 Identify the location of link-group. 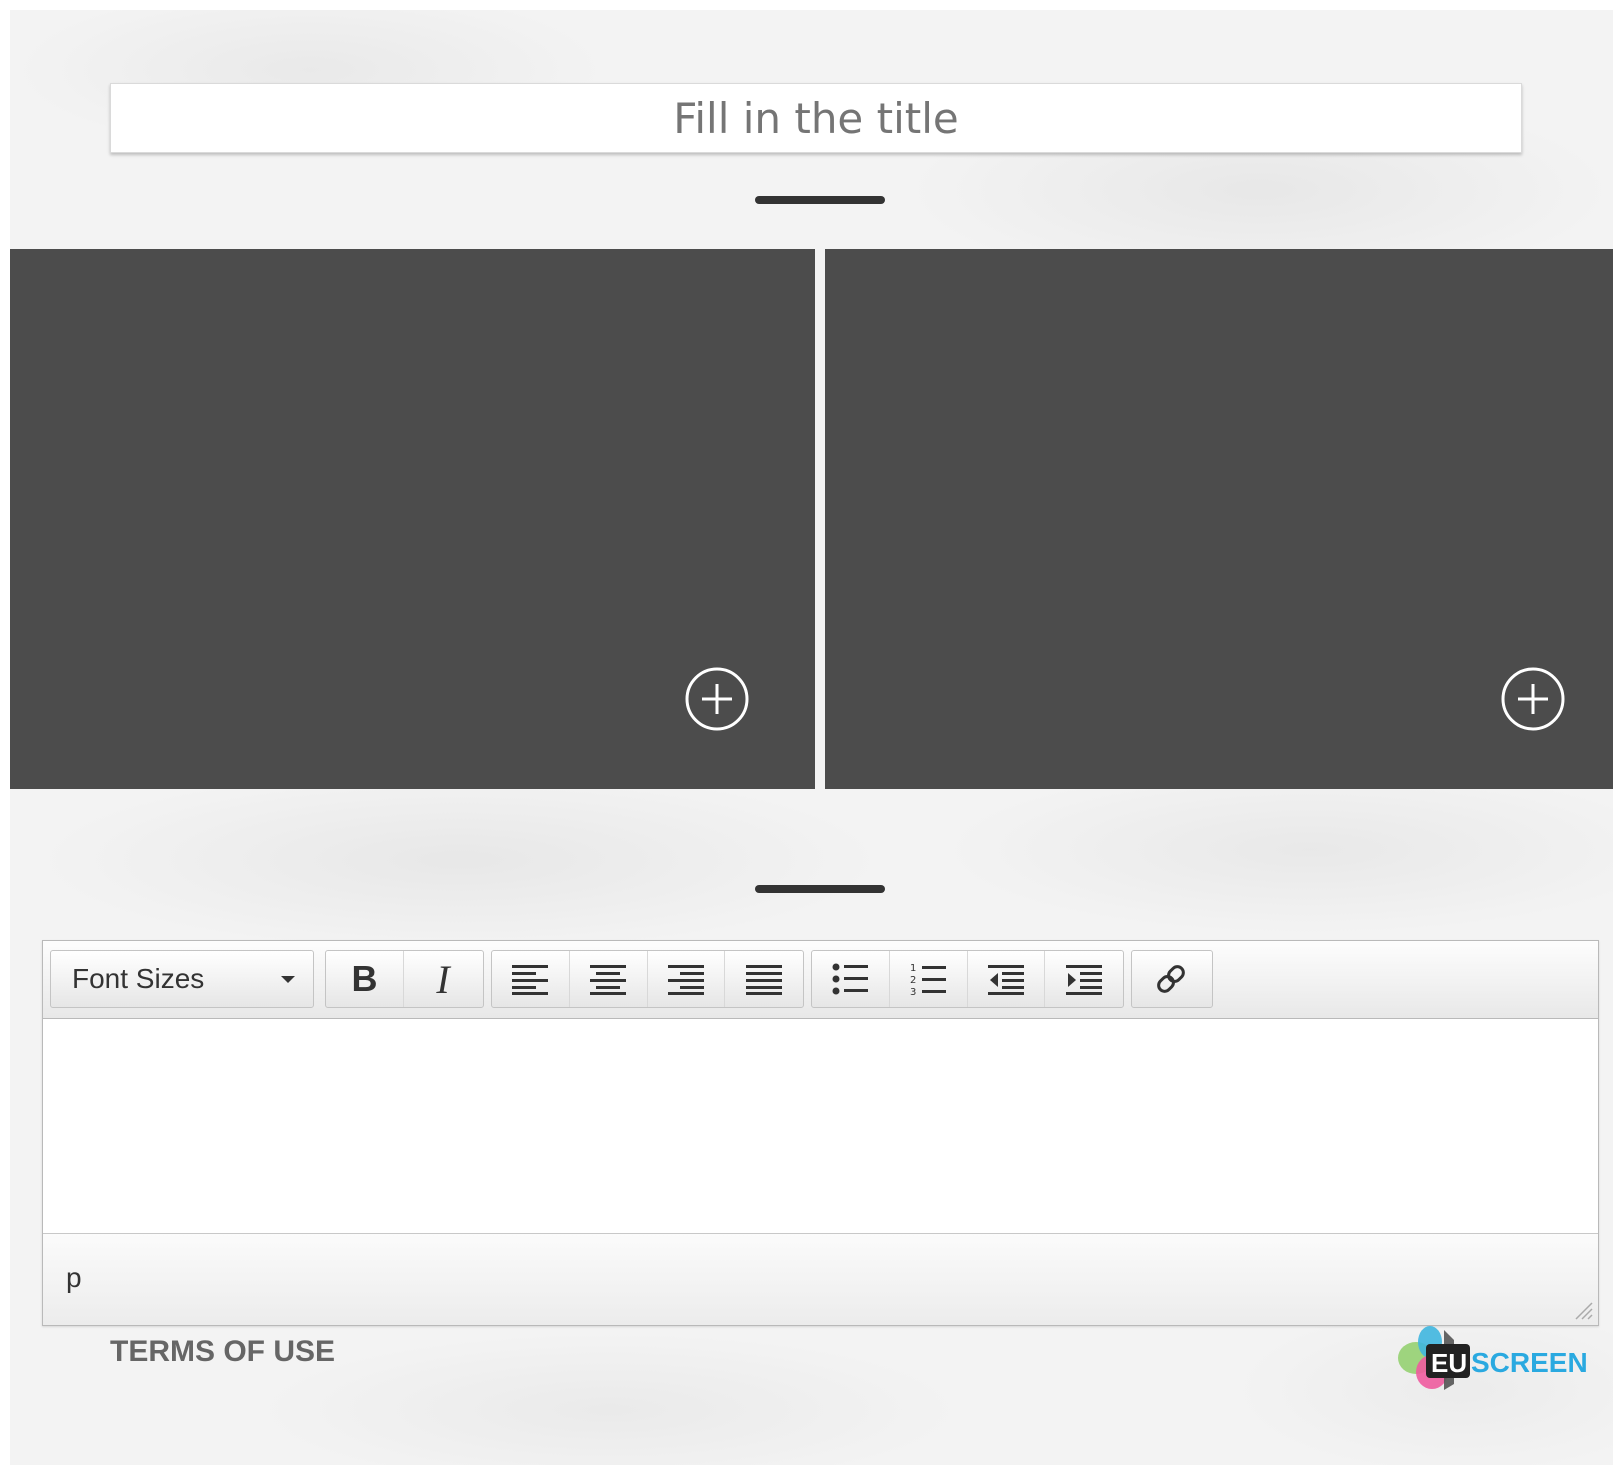
(1172, 979).